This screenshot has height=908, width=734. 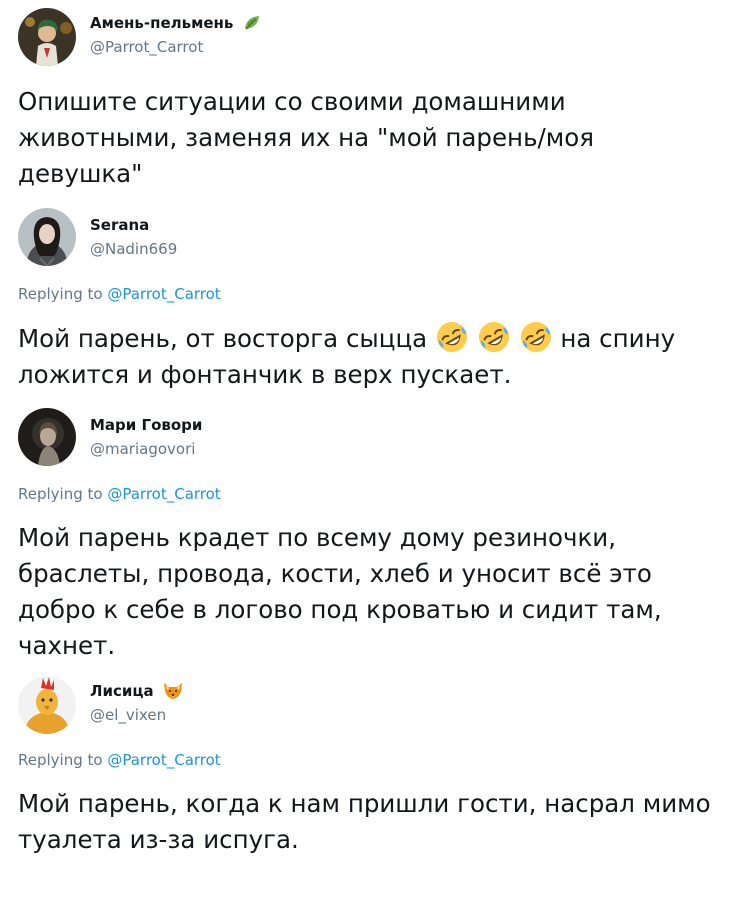 I want to click on user-handle: @Nadin669, so click(x=133, y=249).